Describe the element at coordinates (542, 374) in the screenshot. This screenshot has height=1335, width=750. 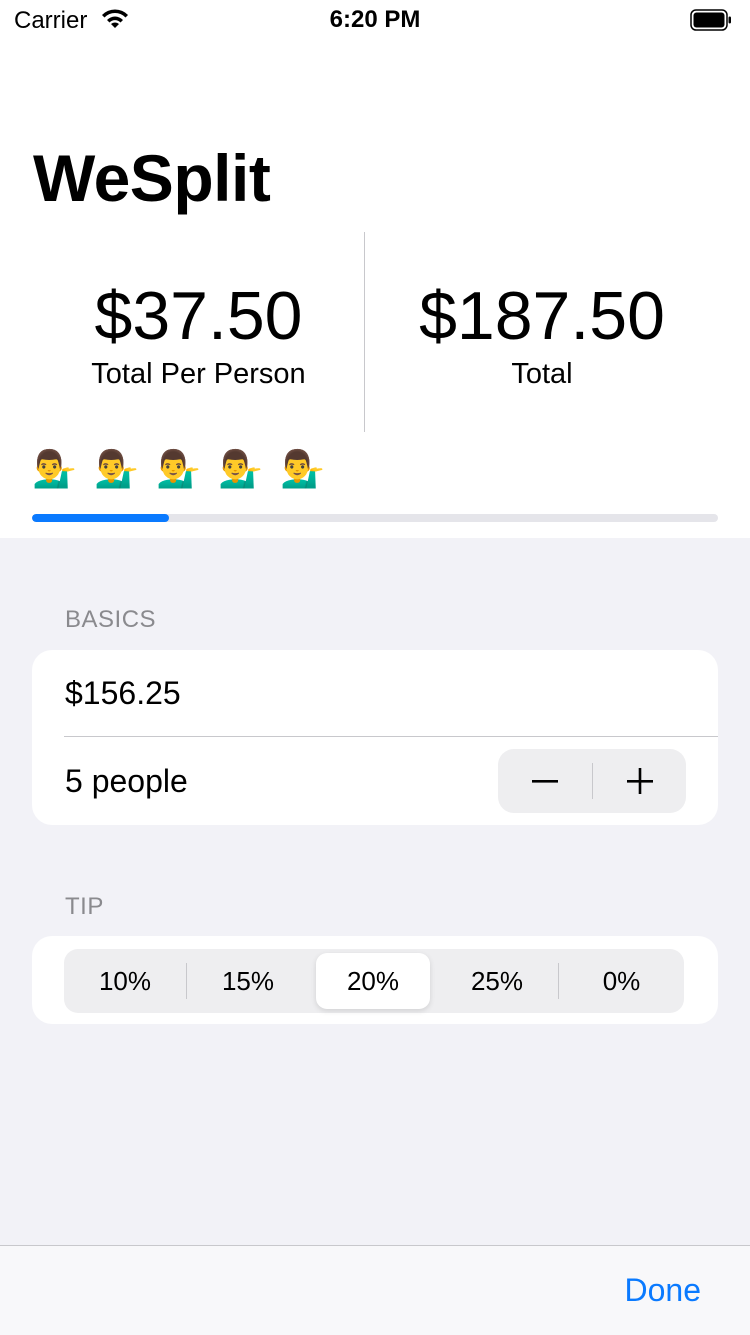
I see `total-label: Total` at that location.